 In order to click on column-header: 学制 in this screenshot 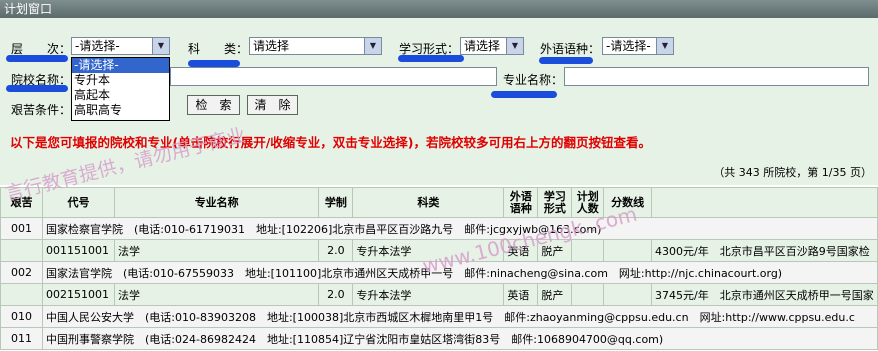, I will do `click(336, 202)`.